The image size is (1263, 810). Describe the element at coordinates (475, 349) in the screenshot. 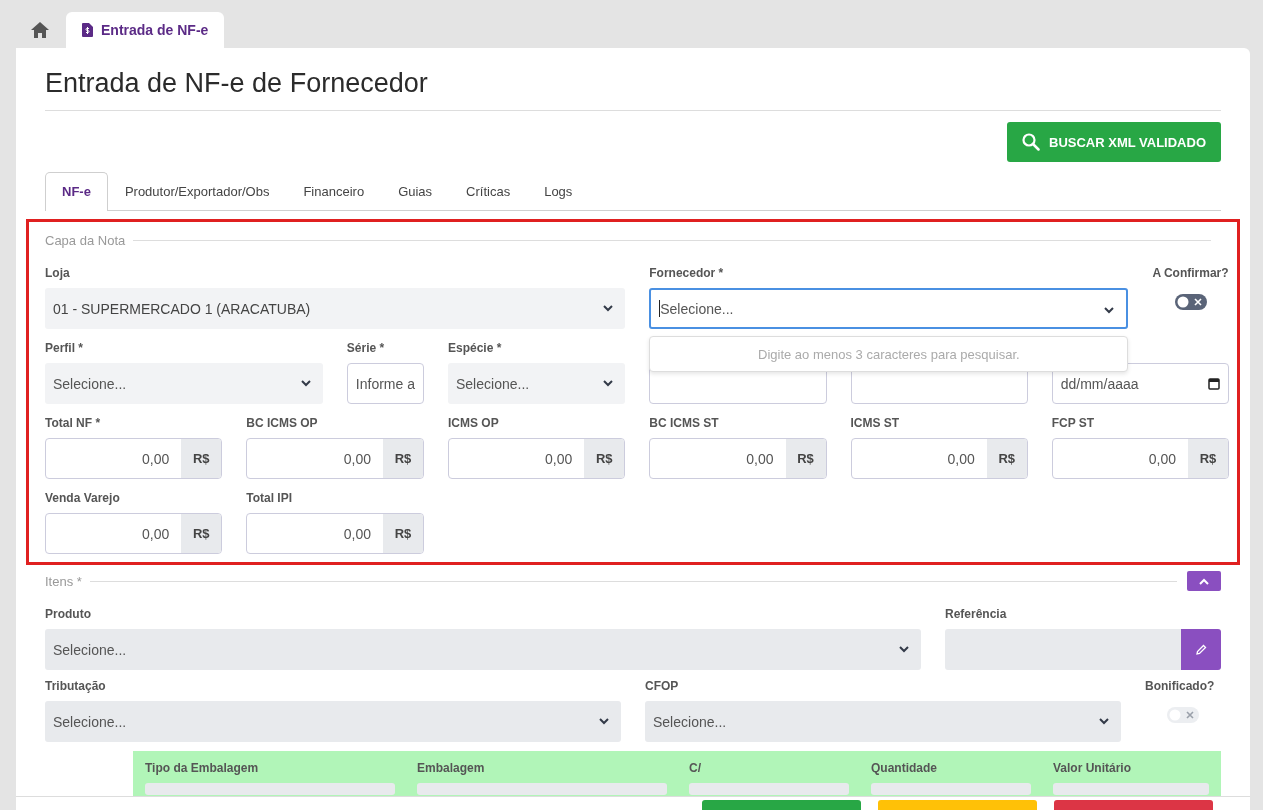

I see `field-label: Espécie *` at that location.